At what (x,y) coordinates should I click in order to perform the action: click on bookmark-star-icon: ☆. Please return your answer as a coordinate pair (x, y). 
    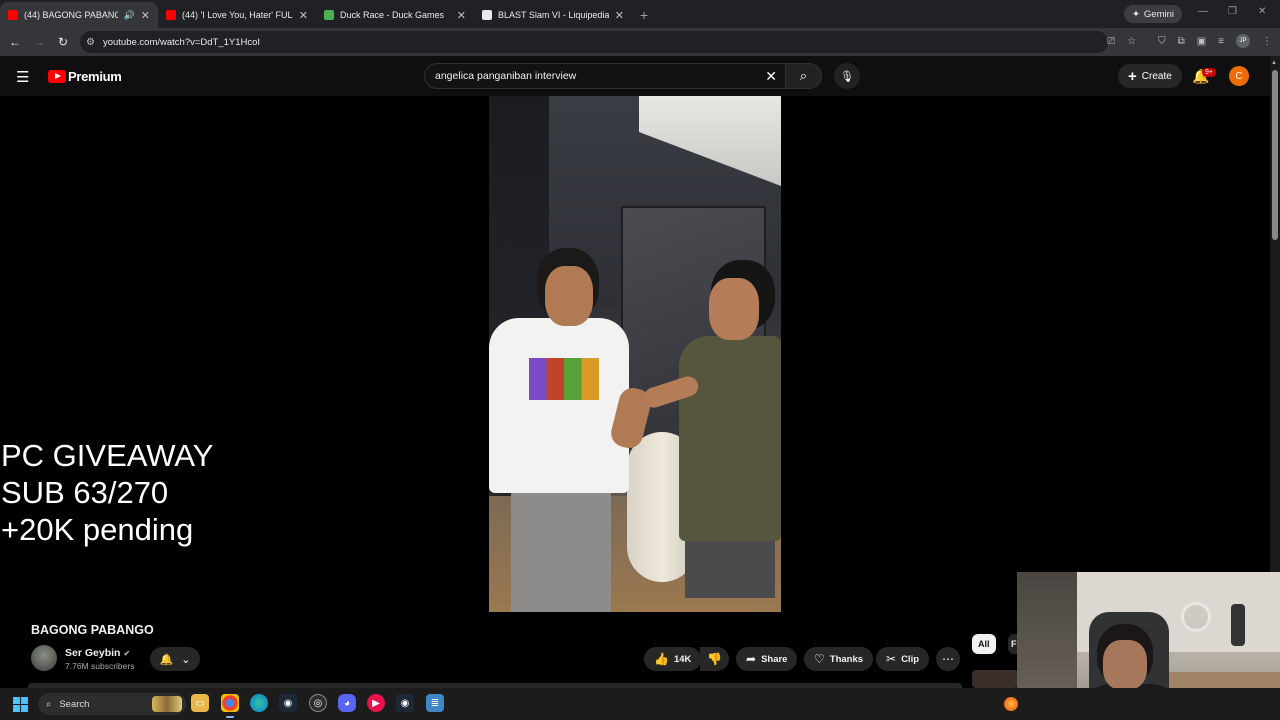
    Looking at the image, I should click on (1131, 41).